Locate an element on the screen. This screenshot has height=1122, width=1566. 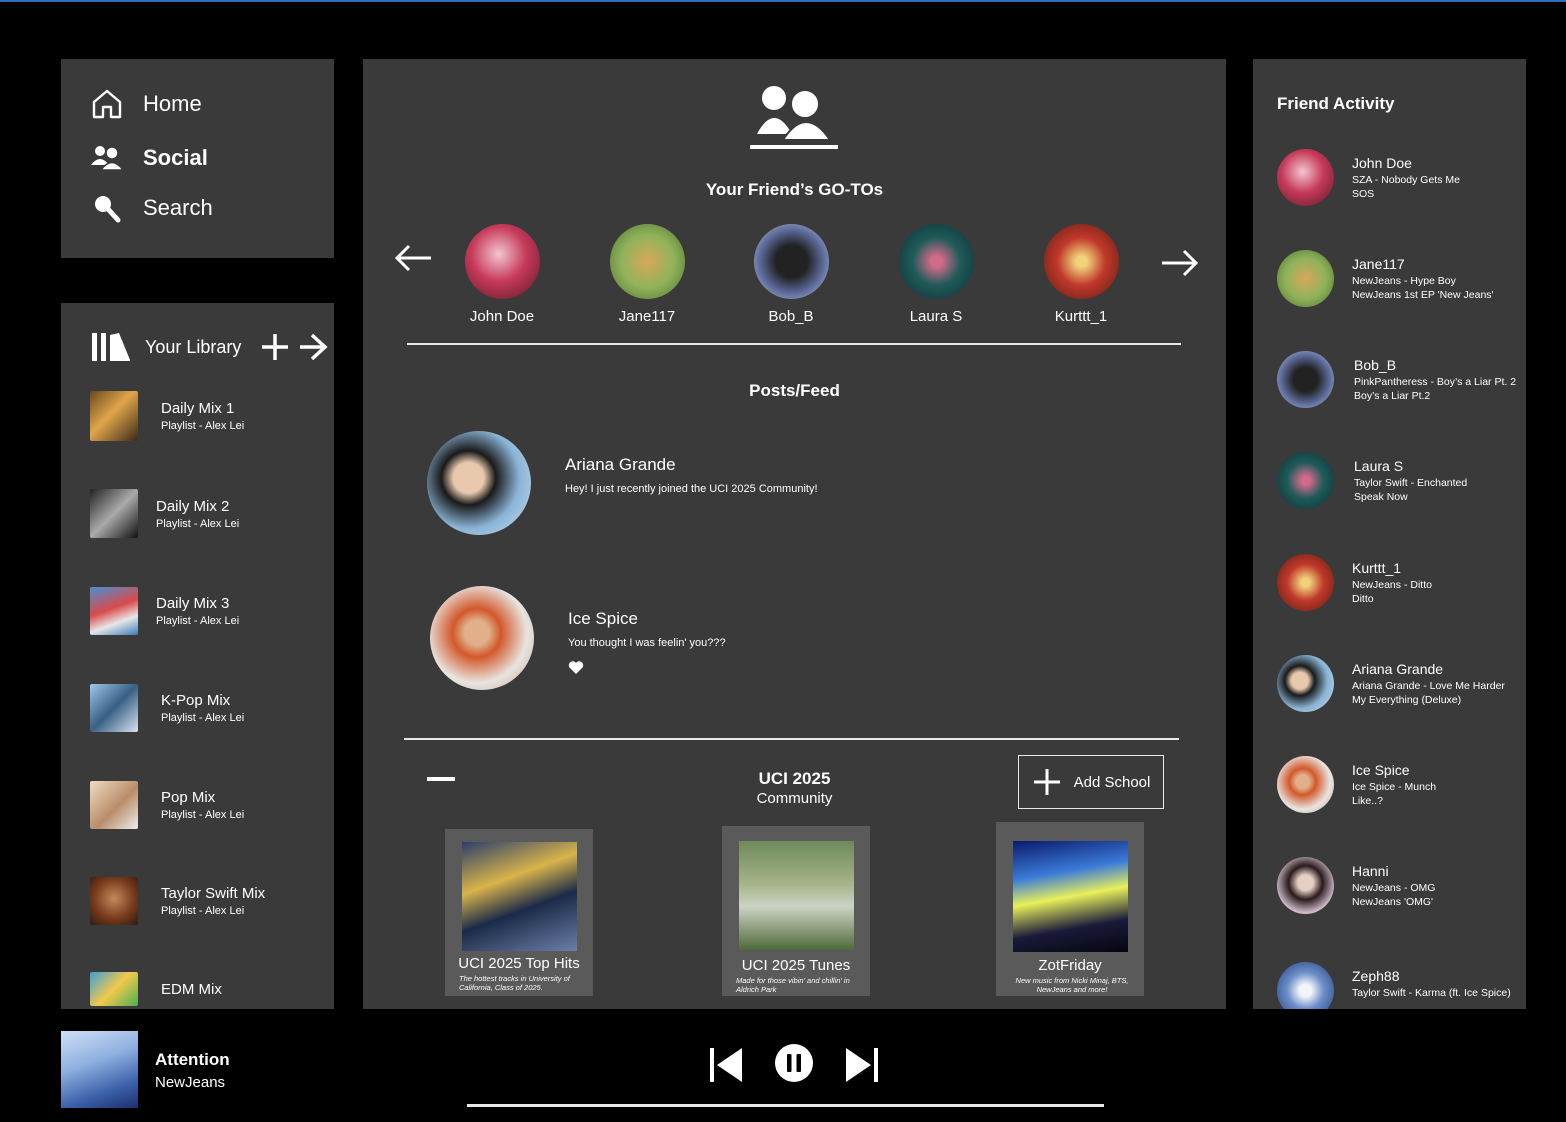
arrow-left-icon is located at coordinates (413, 258).